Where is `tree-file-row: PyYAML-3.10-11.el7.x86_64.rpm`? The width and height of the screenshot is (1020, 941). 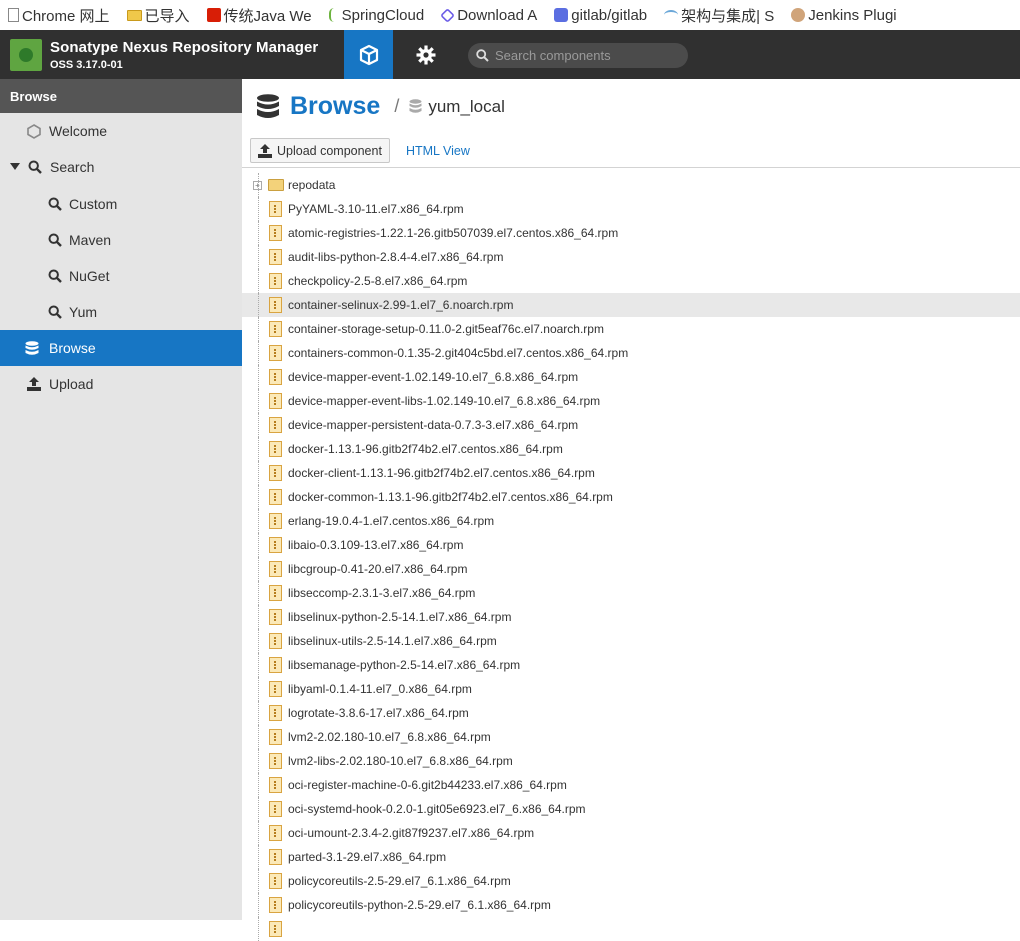
tree-file-row: PyYAML-3.10-11.el7.x86_64.rpm is located at coordinates (631, 209).